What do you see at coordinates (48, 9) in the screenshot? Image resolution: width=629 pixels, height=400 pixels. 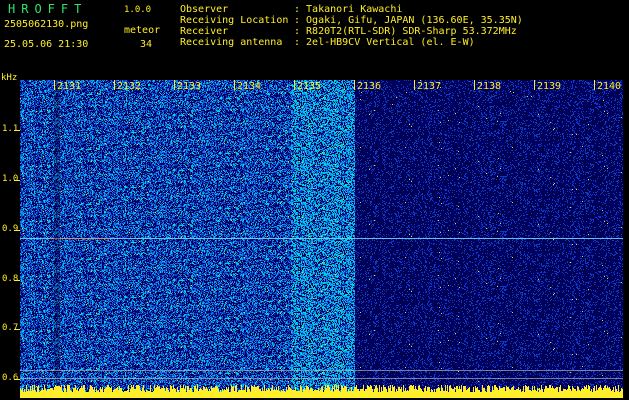 I see `app-logo: HROFFT` at bounding box center [48, 9].